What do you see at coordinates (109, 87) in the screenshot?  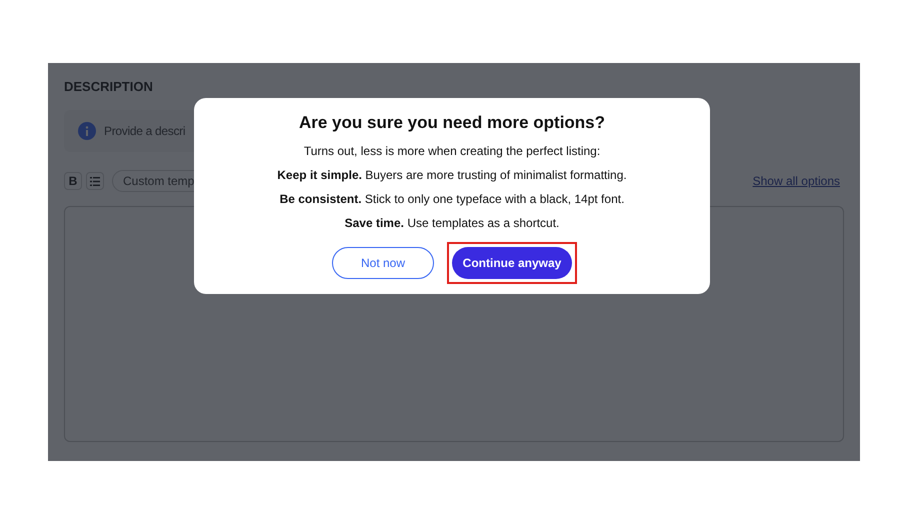 I see `section-title: DESCRIPTION` at bounding box center [109, 87].